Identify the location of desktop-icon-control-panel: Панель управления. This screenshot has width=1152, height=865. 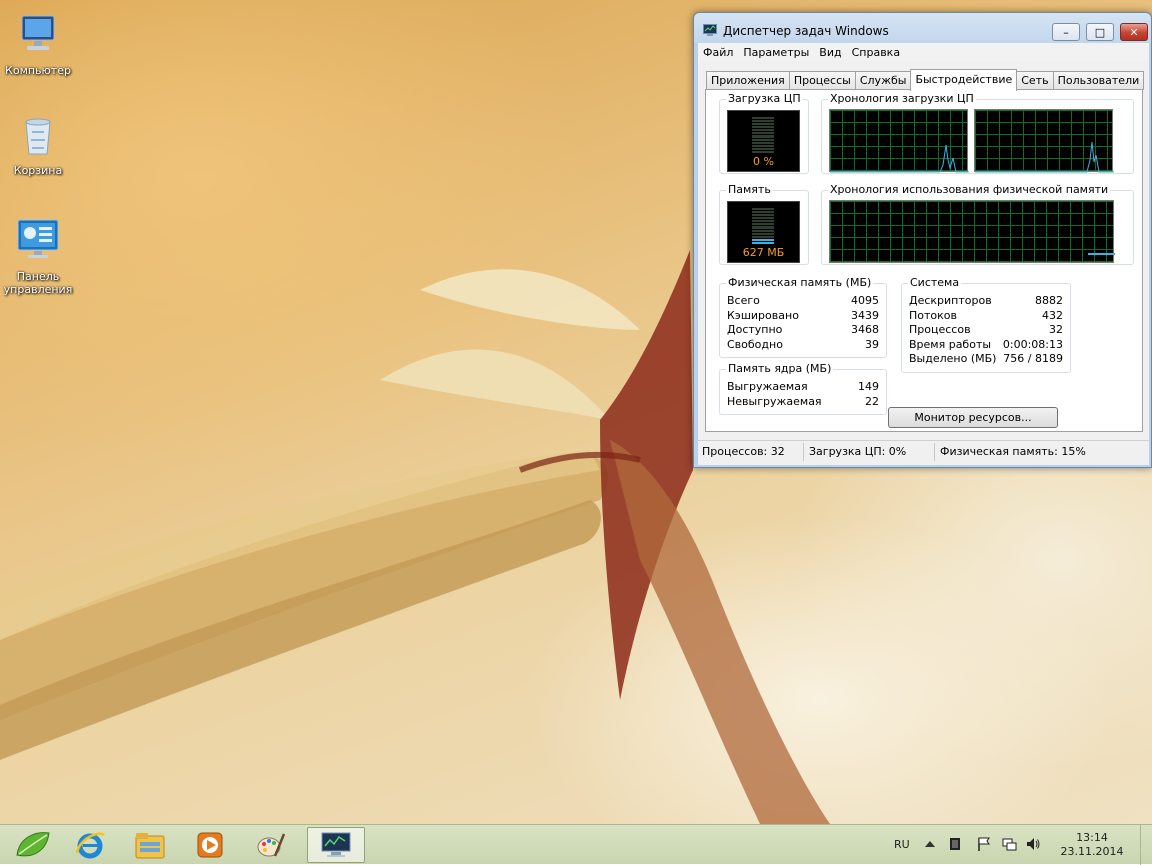
(38, 256).